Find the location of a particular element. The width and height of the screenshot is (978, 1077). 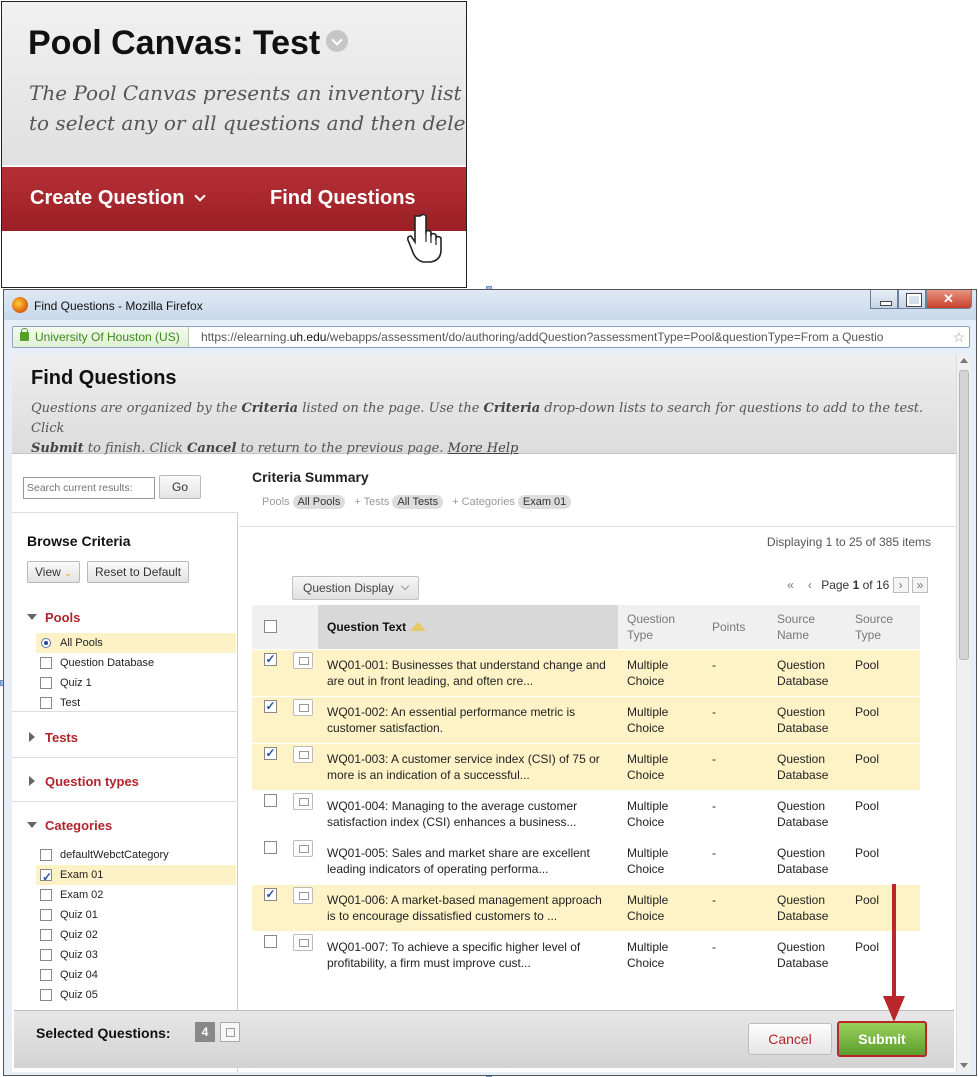

search-results-input is located at coordinates (89, 488).